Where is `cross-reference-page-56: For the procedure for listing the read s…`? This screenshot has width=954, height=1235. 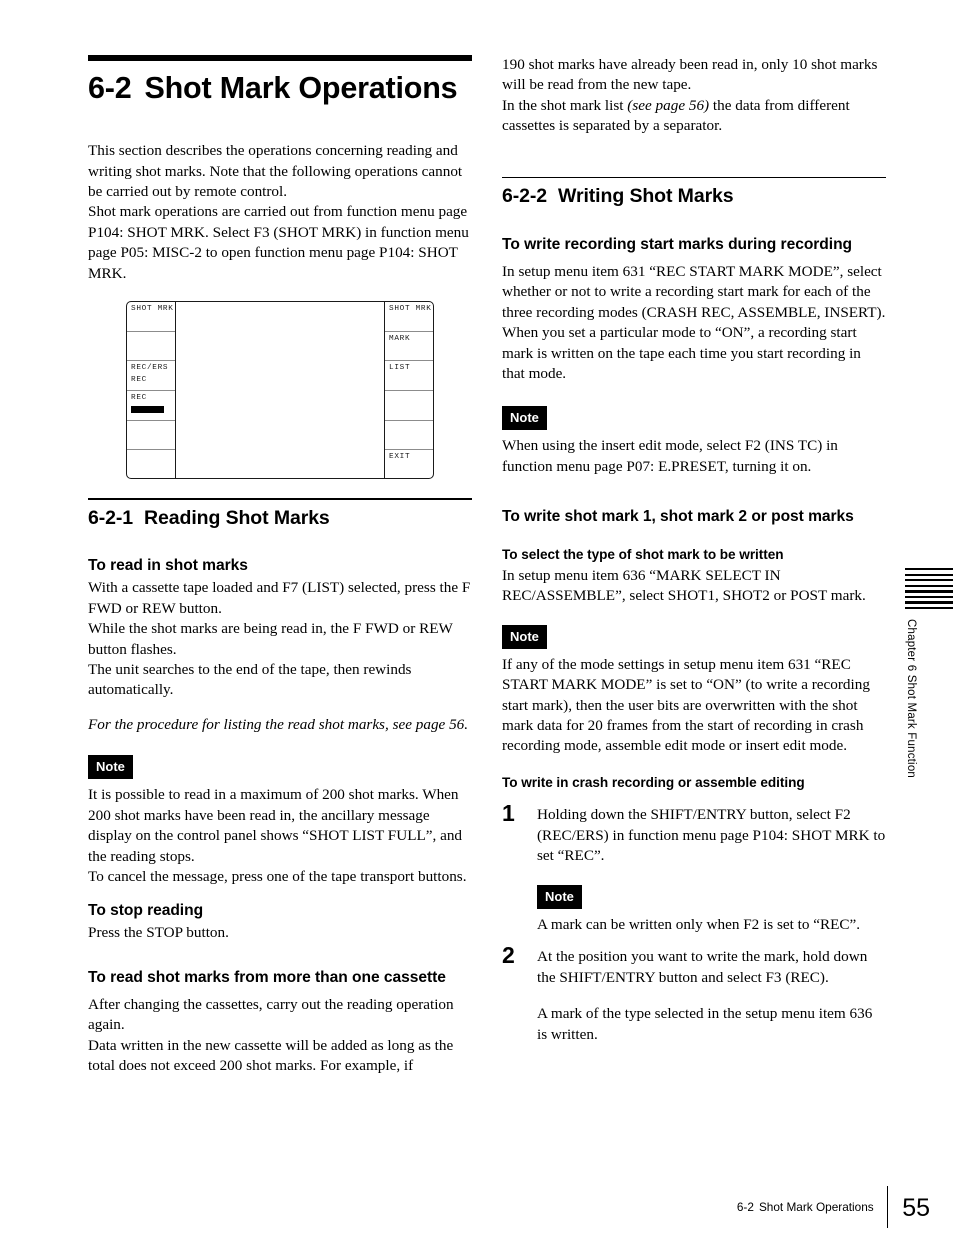 cross-reference-page-56: For the procedure for listing the read s… is located at coordinates (278, 724).